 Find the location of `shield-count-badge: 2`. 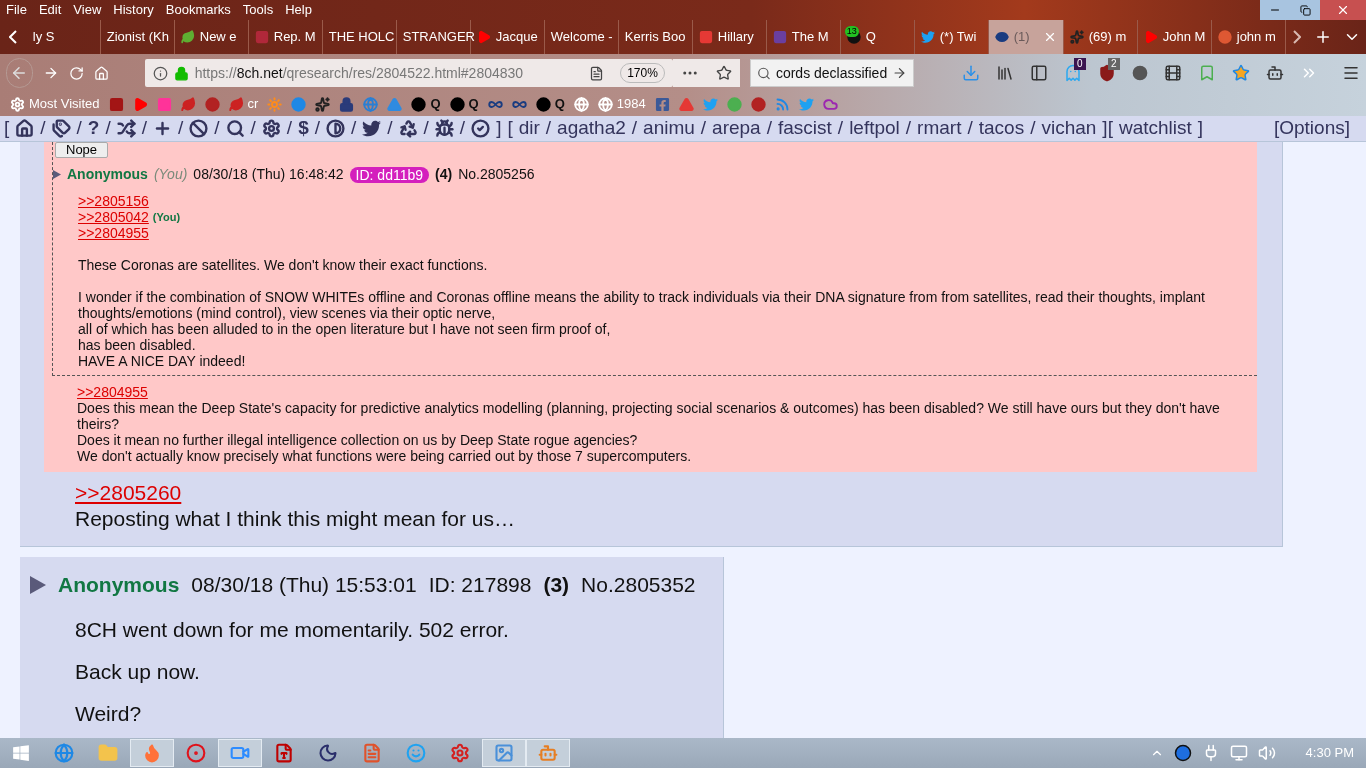

shield-count-badge: 2 is located at coordinates (1114, 64).